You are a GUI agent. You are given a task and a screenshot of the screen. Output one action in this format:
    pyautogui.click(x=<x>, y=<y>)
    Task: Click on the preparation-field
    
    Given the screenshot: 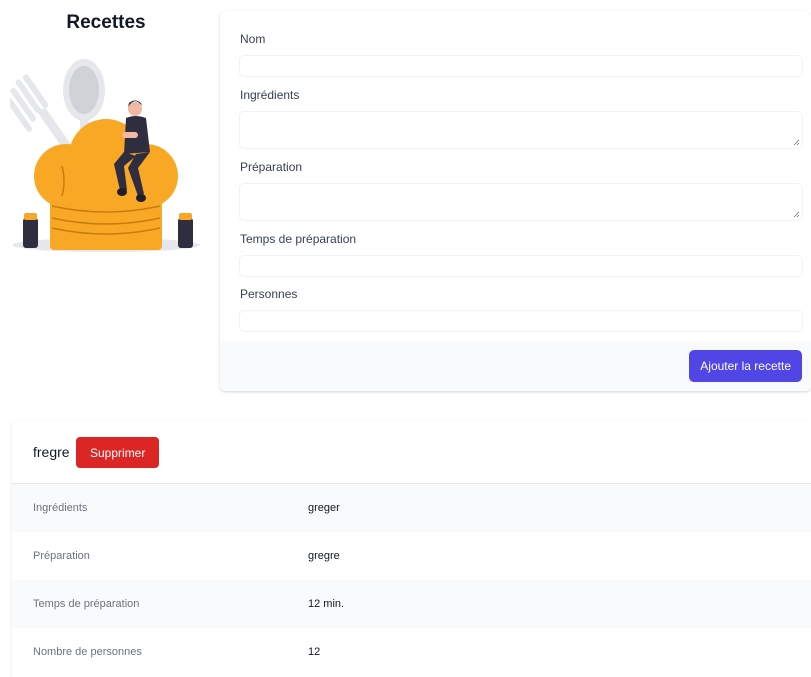 What is the action you would take?
    pyautogui.click(x=521, y=202)
    